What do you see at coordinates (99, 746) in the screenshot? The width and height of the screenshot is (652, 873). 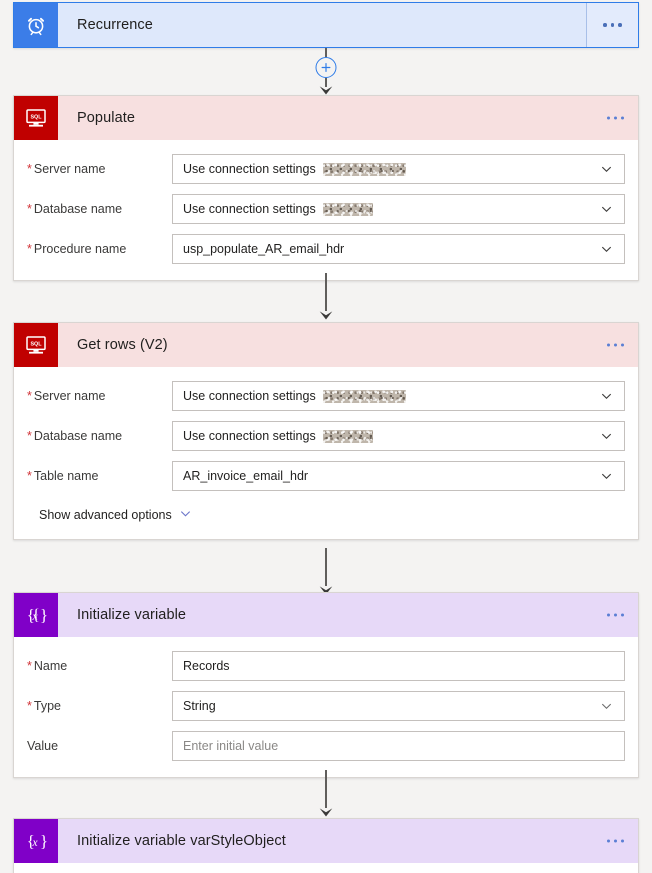 I see `field-label: Value` at bounding box center [99, 746].